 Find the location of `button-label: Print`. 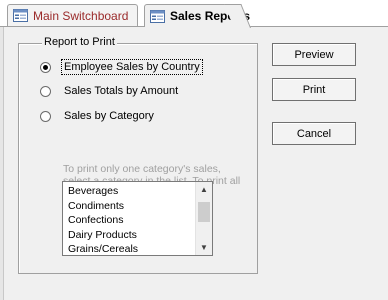

button-label: Print is located at coordinates (314, 89).